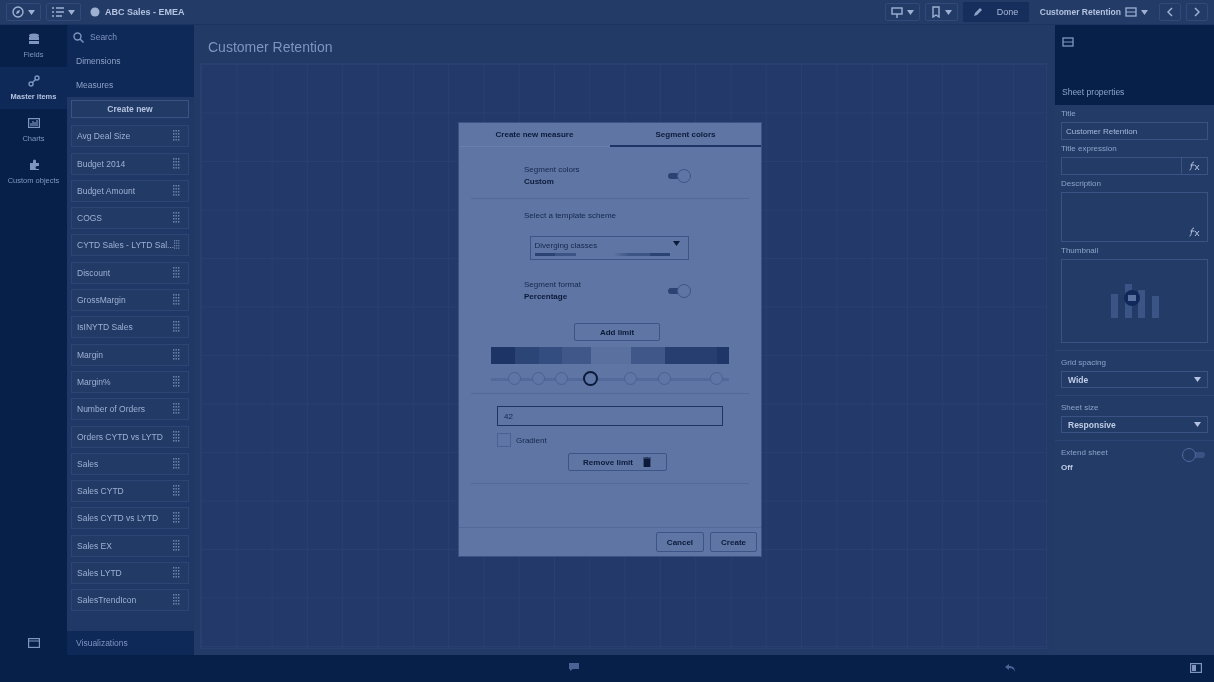 The height and width of the screenshot is (682, 1214). I want to click on title-expression-field, so click(1121, 166).